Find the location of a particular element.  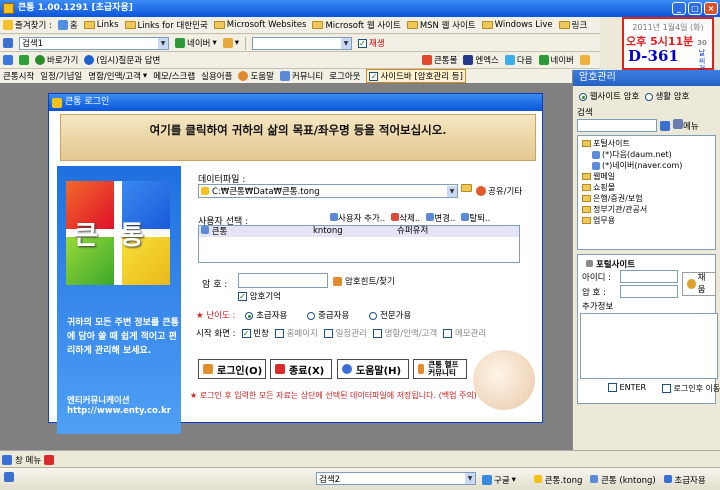

nx-link: 엔엑스 is located at coordinates (481, 60).